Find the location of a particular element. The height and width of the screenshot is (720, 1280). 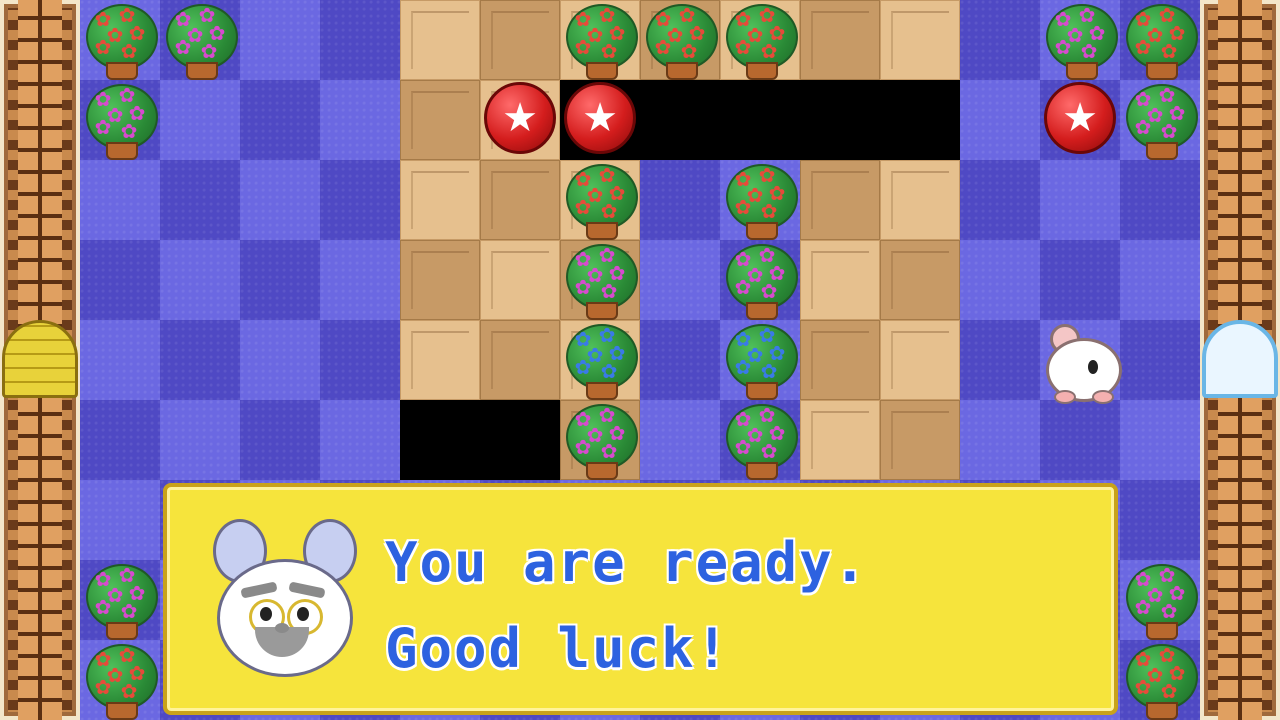

dialog-line-1: You are ready. is located at coordinates (627, 562).